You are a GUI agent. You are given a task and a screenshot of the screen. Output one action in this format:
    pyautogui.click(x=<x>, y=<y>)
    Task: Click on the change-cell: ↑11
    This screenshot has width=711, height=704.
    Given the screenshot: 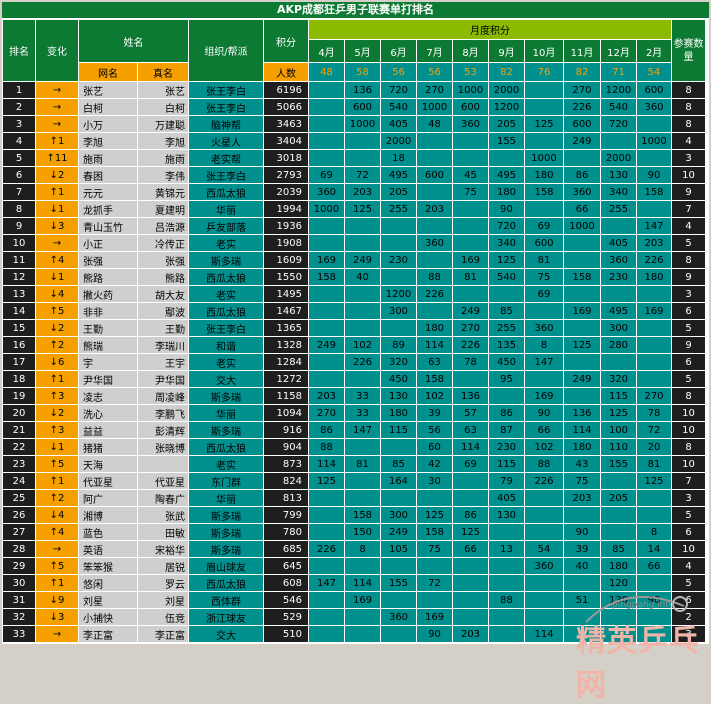 What is the action you would take?
    pyautogui.click(x=57, y=158)
    